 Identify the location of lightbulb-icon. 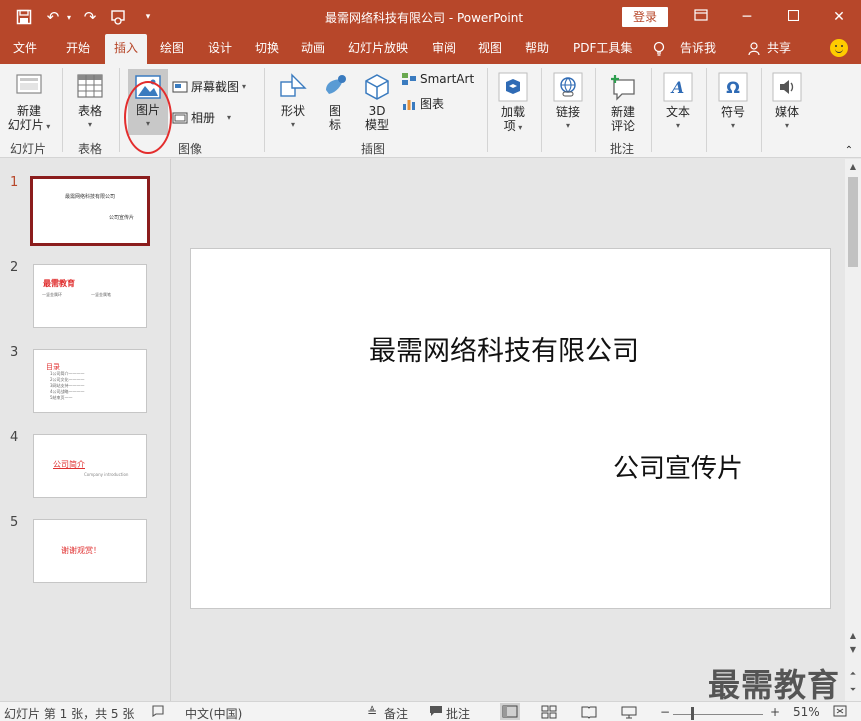
(659, 49).